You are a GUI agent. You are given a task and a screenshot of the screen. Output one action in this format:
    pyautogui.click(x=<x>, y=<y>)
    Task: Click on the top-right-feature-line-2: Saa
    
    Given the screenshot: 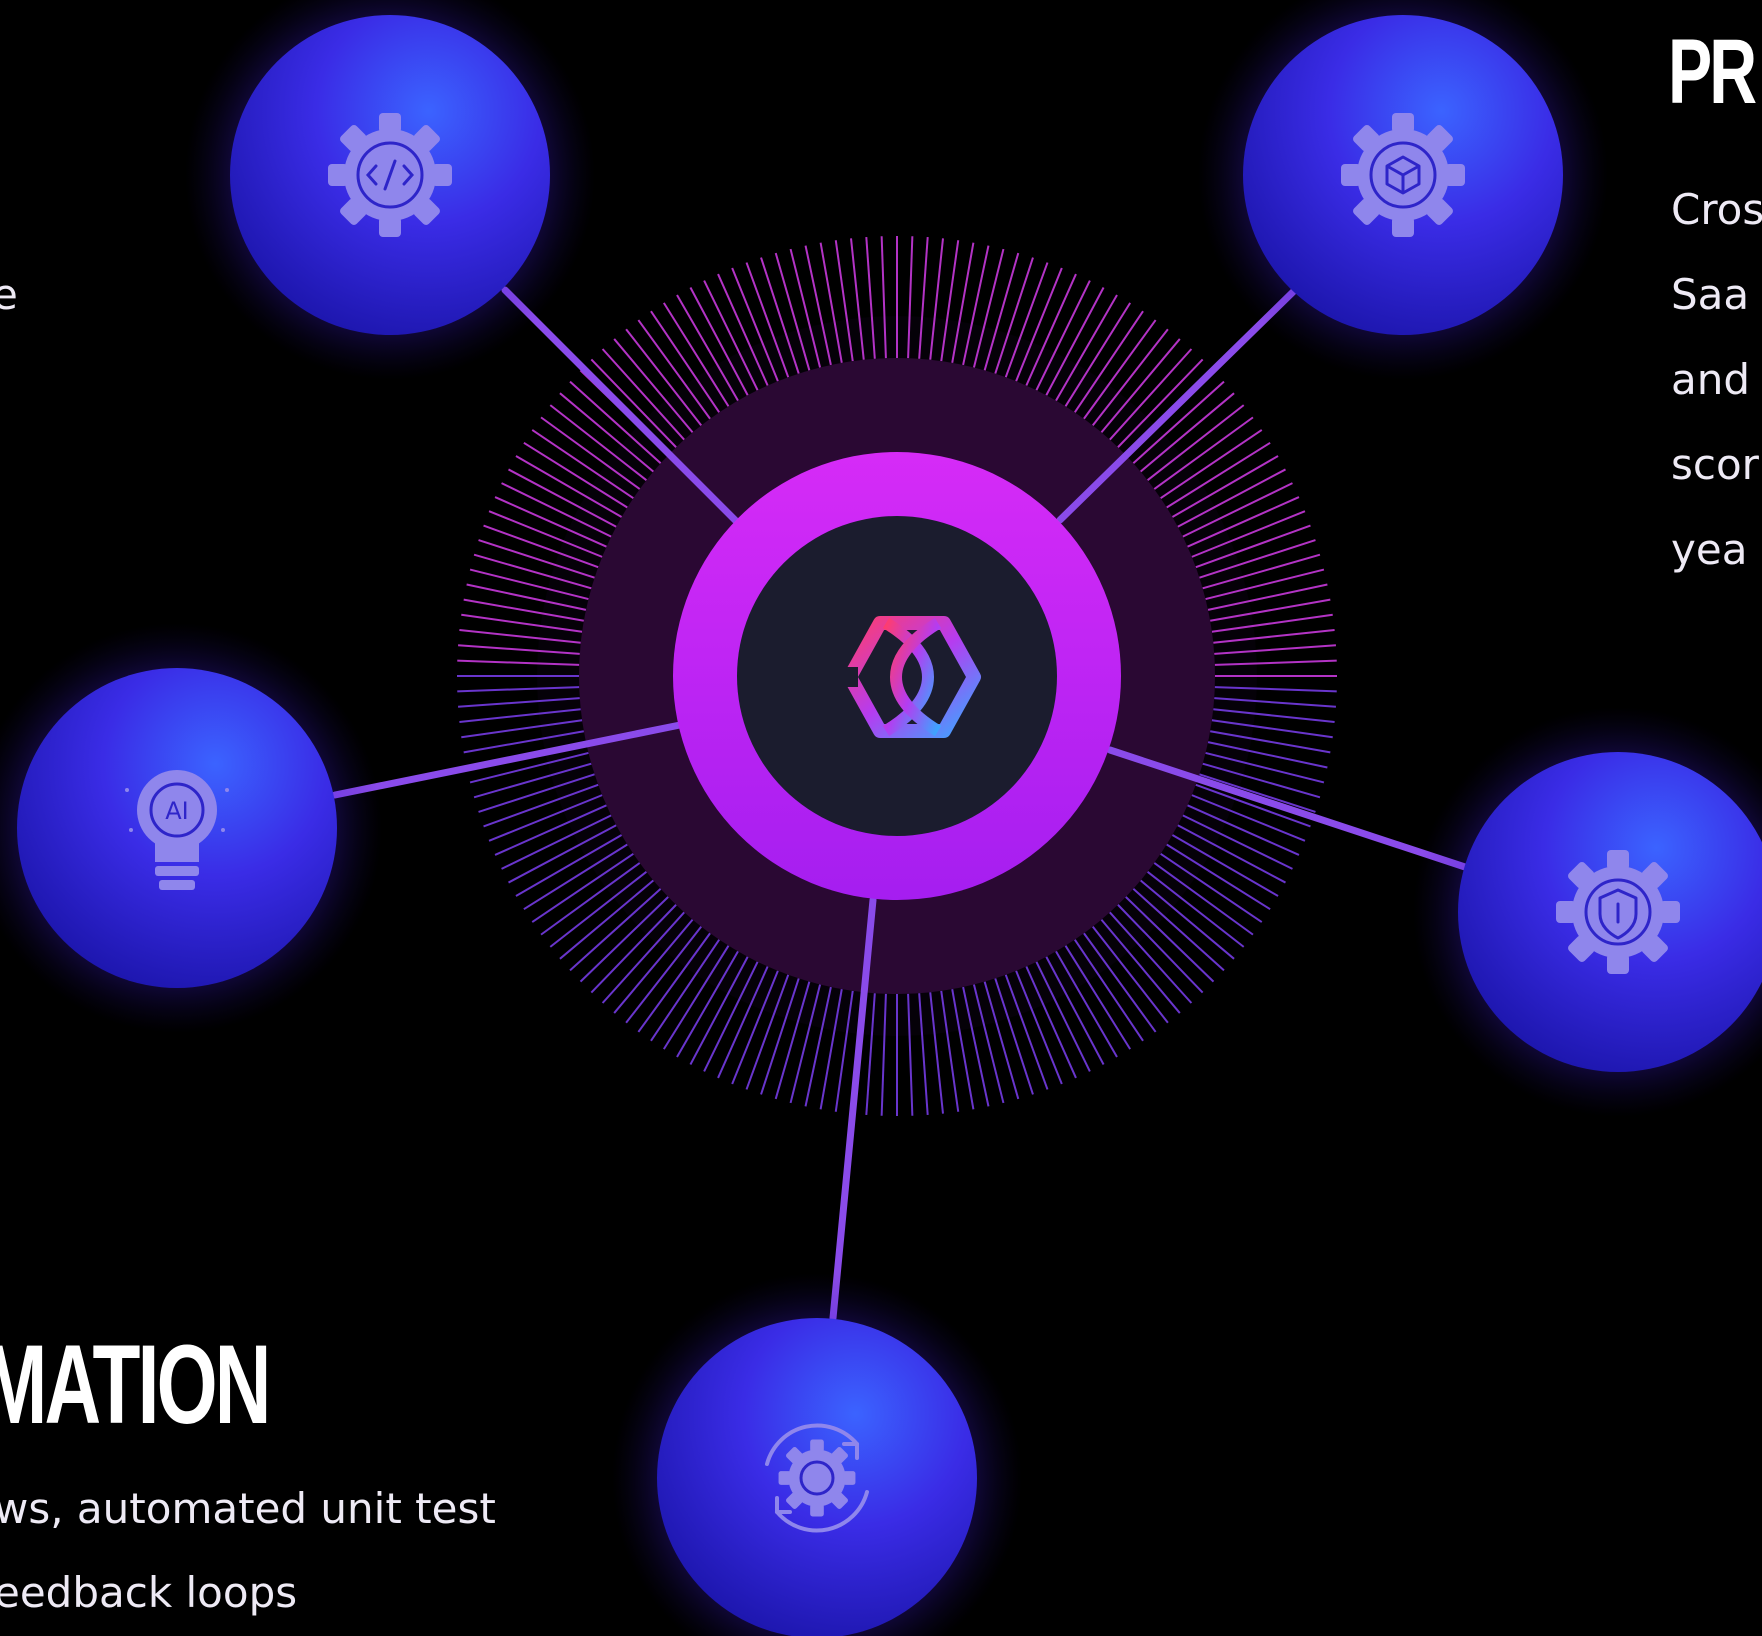 What is the action you would take?
    pyautogui.click(x=1710, y=294)
    